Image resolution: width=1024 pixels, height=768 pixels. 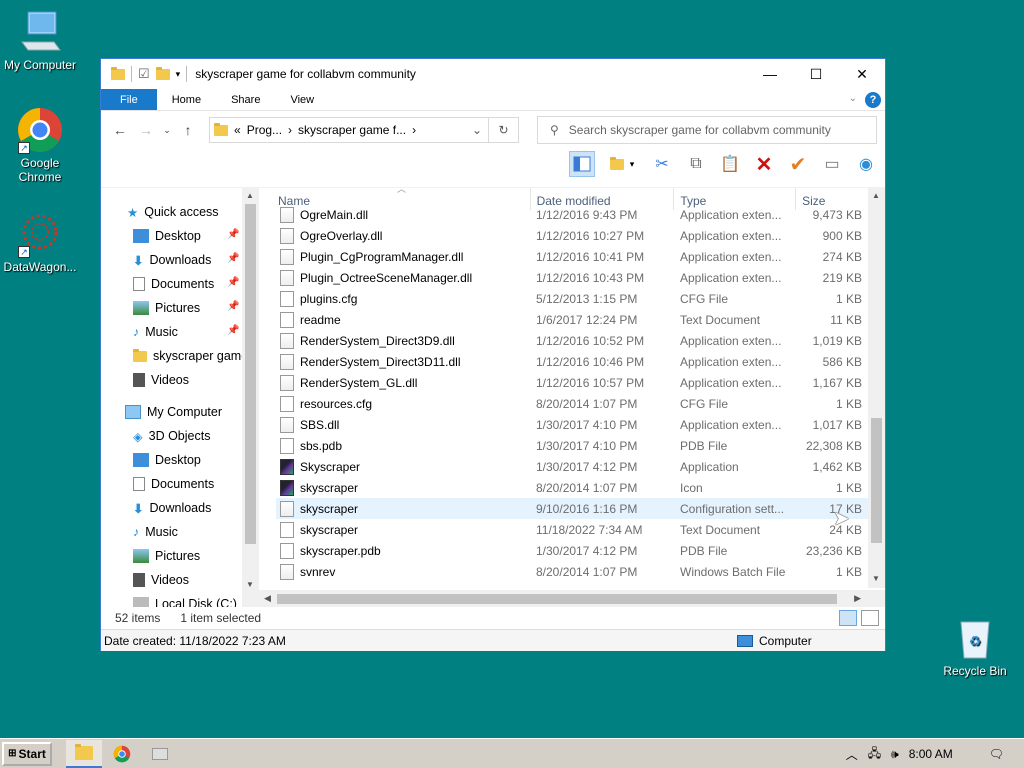 I want to click on close-button: ✕, so click(x=862, y=74).